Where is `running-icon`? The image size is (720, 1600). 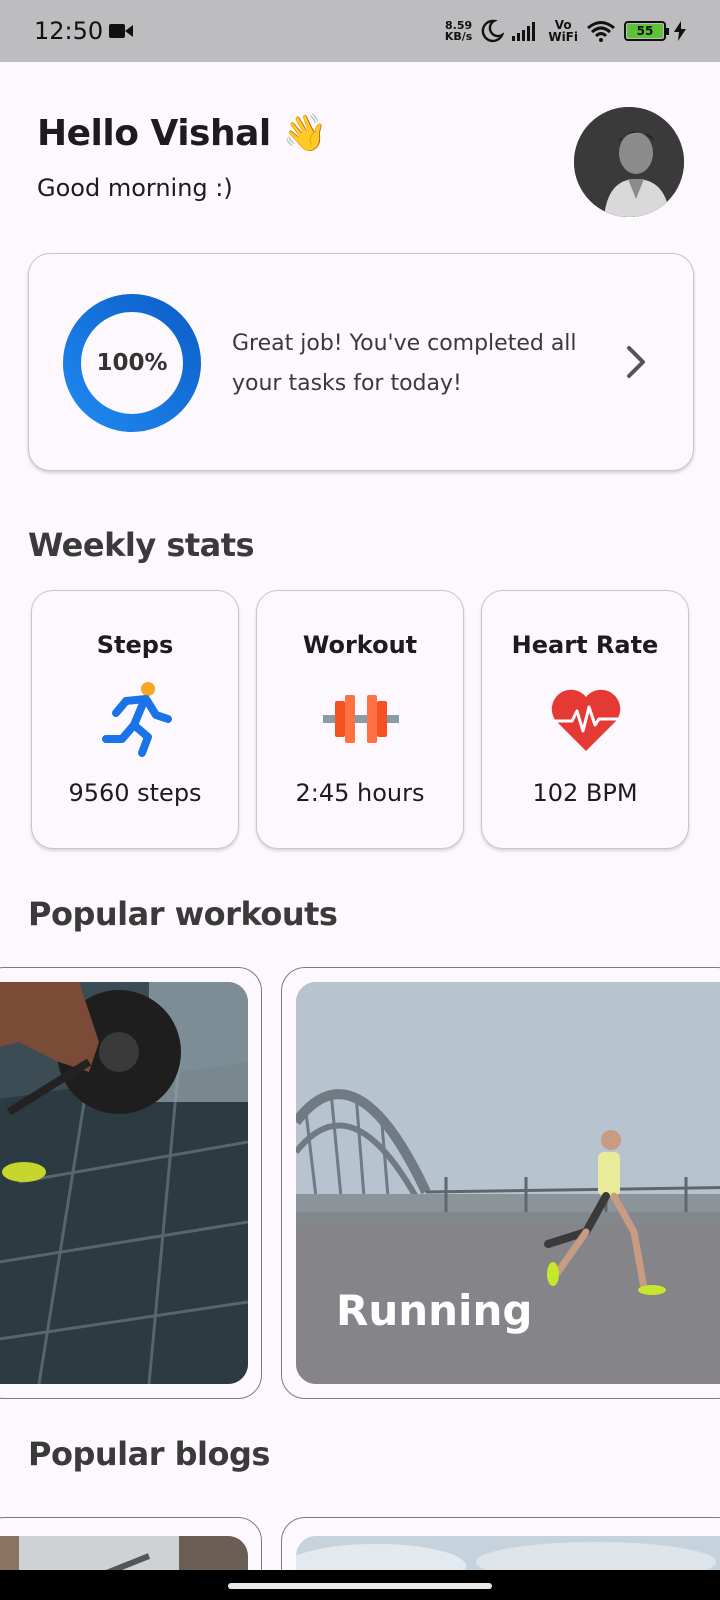 running-icon is located at coordinates (137, 719).